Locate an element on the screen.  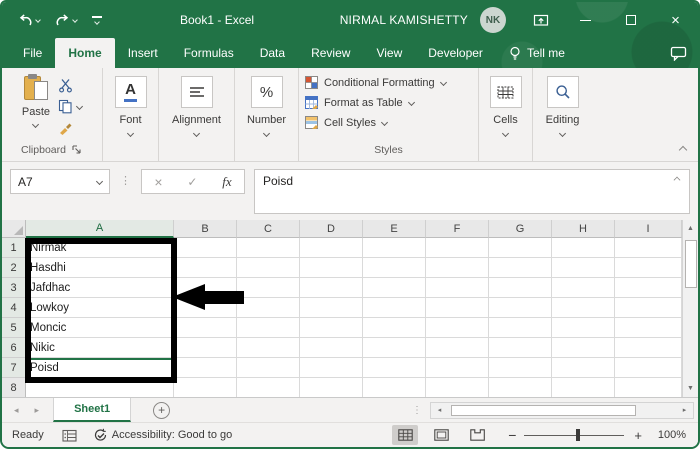
cell-G4 is located at coordinates (520, 308).